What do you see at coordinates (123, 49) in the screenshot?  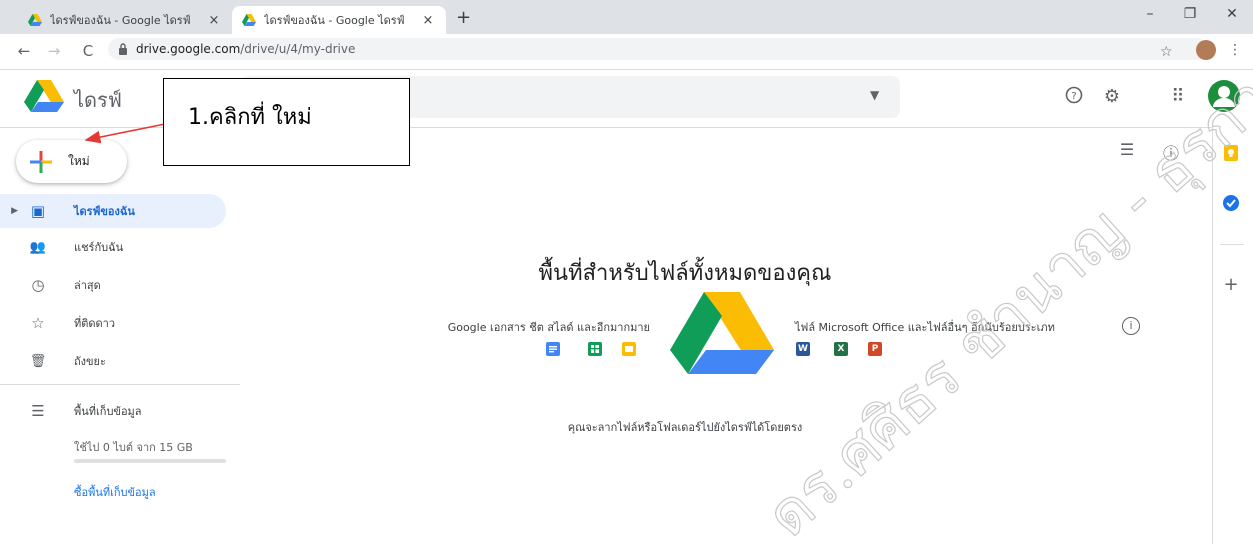 I see `lock-icon` at bounding box center [123, 49].